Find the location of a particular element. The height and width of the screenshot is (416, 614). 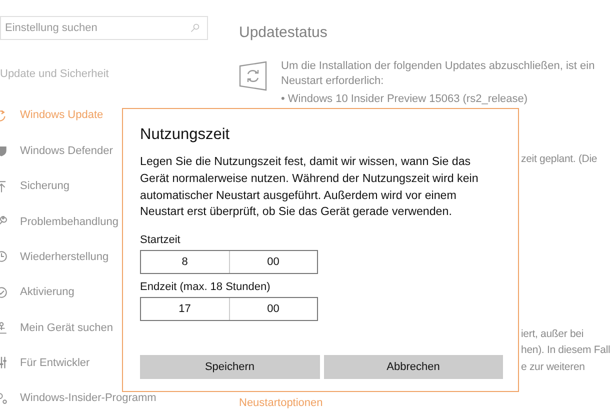

text-fragment: e zur weiteren is located at coordinates (553, 367).